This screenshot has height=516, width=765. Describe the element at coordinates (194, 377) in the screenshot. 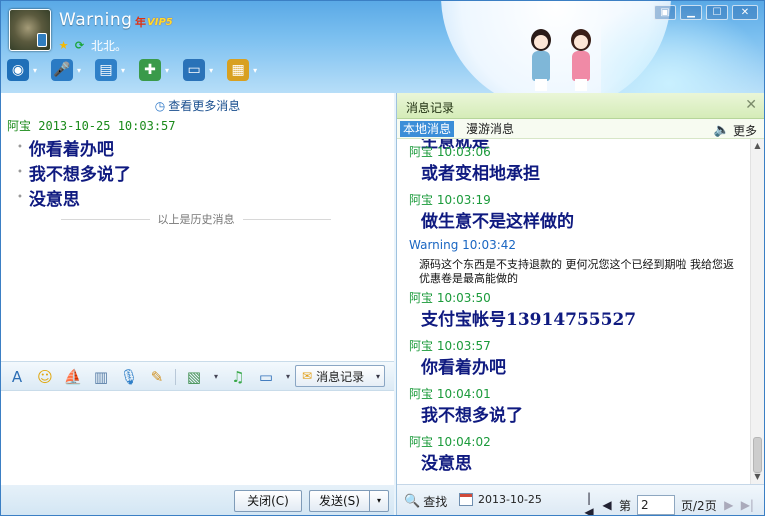

I see `gallery-icon: ▧` at that location.